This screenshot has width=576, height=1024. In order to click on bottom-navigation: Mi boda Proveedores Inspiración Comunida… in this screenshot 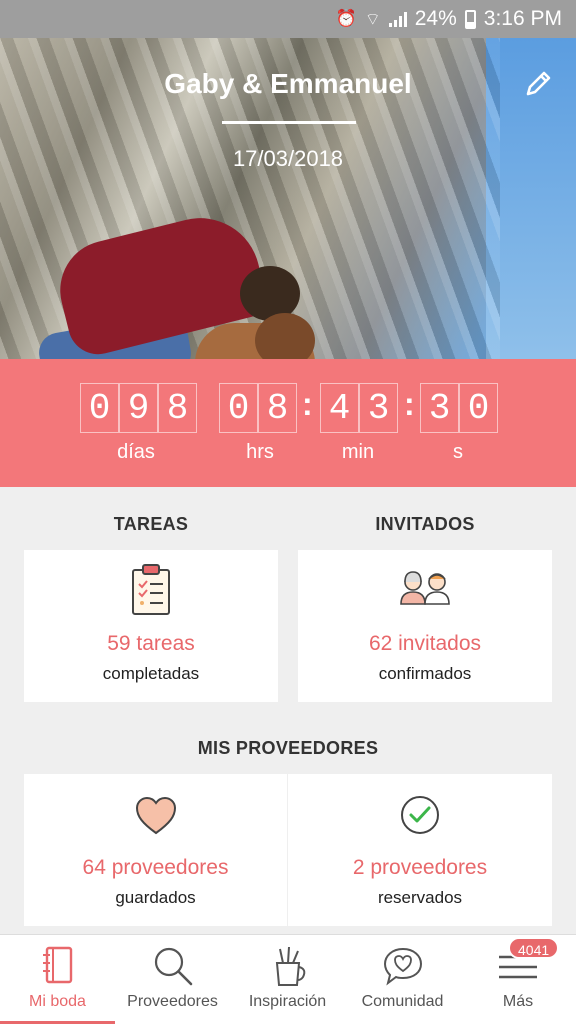, I will do `click(288, 979)`.